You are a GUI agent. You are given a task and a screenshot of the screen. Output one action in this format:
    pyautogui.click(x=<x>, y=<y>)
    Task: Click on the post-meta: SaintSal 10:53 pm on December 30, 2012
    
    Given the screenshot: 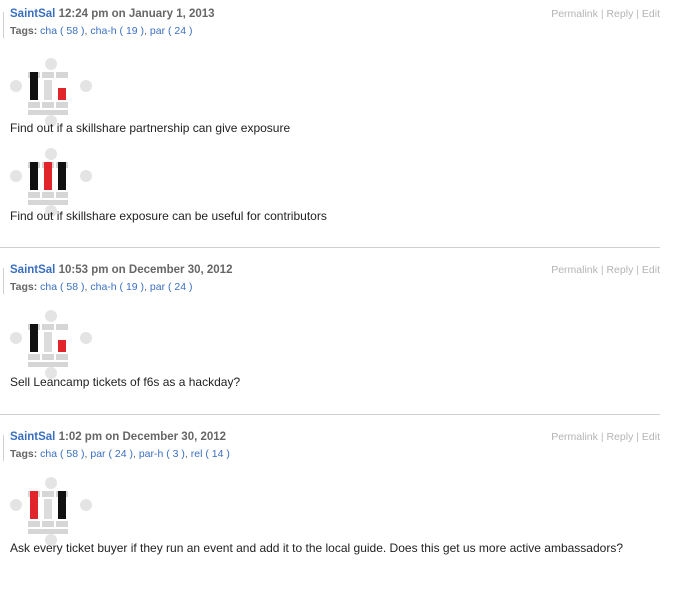 What is the action you would take?
    pyautogui.click(x=121, y=270)
    